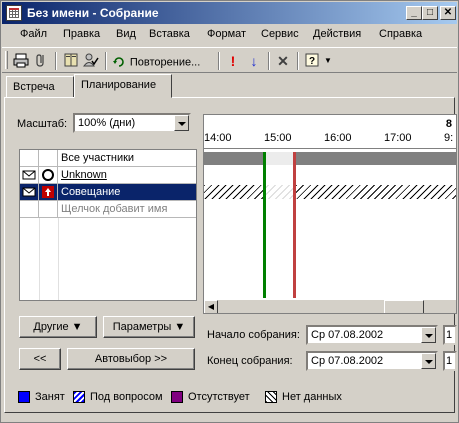  Describe the element at coordinates (430, 13) in the screenshot. I see `maximize-button: □` at that location.